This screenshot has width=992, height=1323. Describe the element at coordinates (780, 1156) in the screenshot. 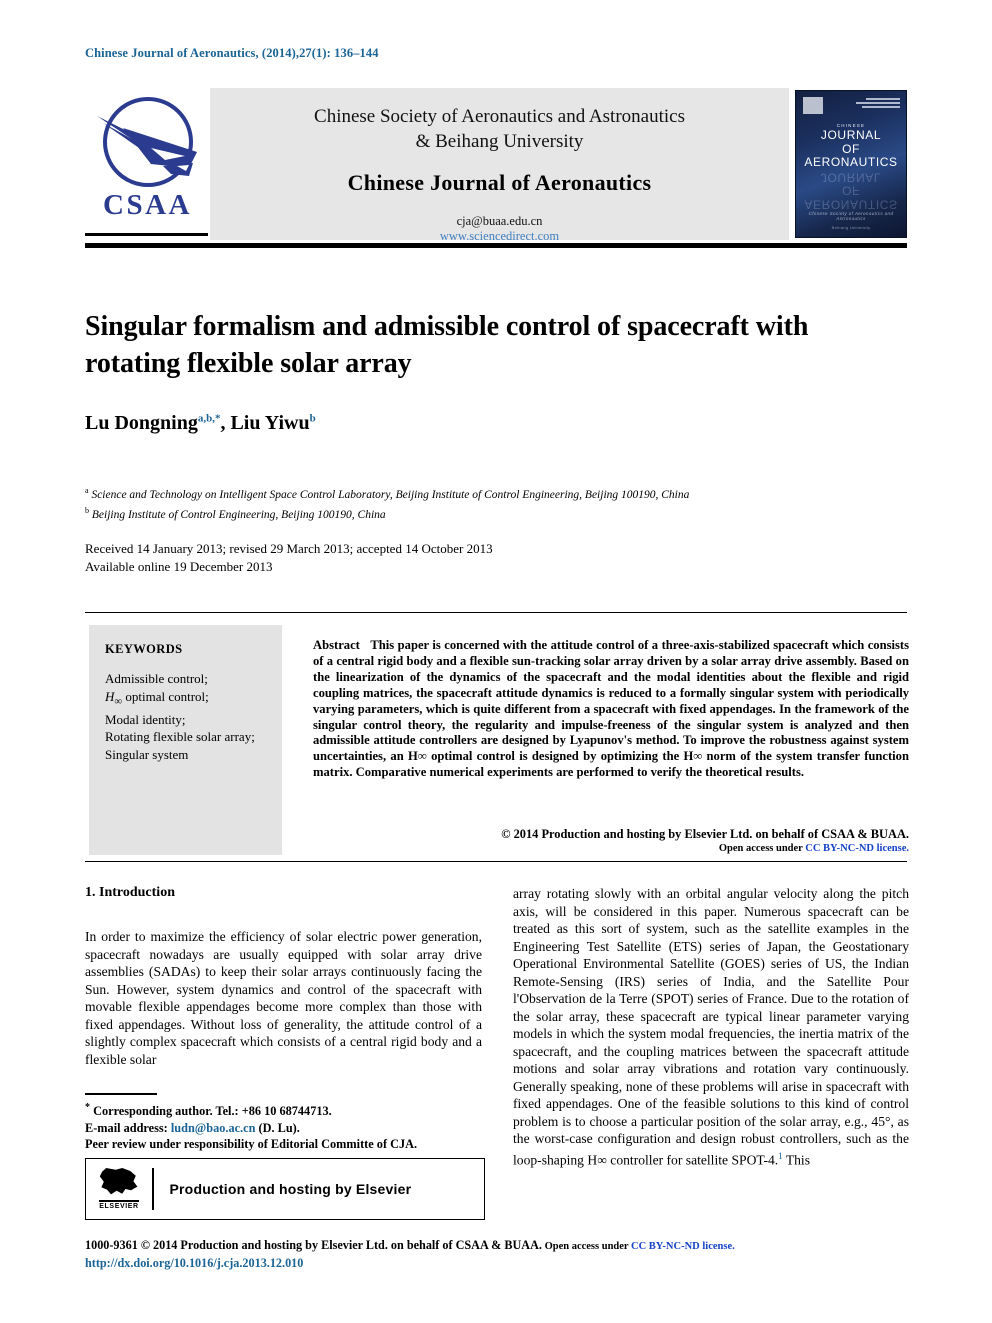

I see `citation-ref-1: 1` at that location.